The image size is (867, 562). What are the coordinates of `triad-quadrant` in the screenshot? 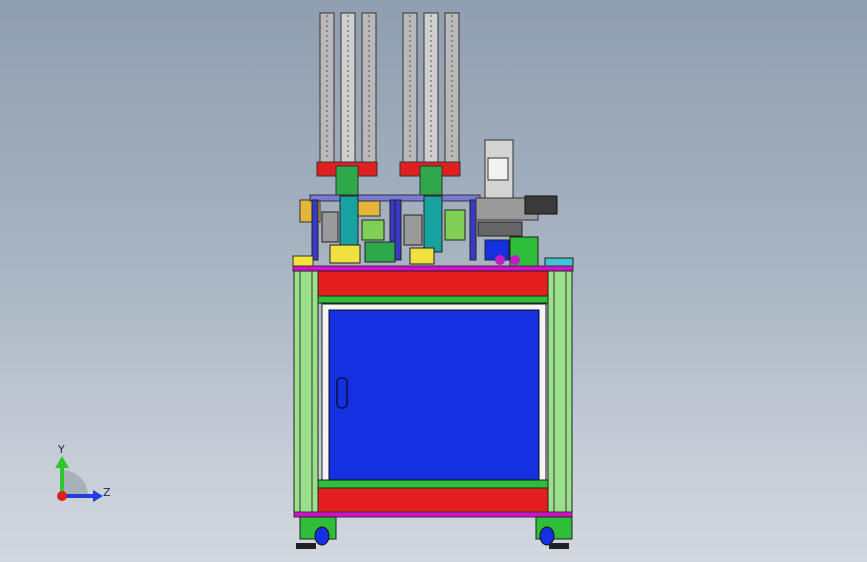 It's located at (75, 483).